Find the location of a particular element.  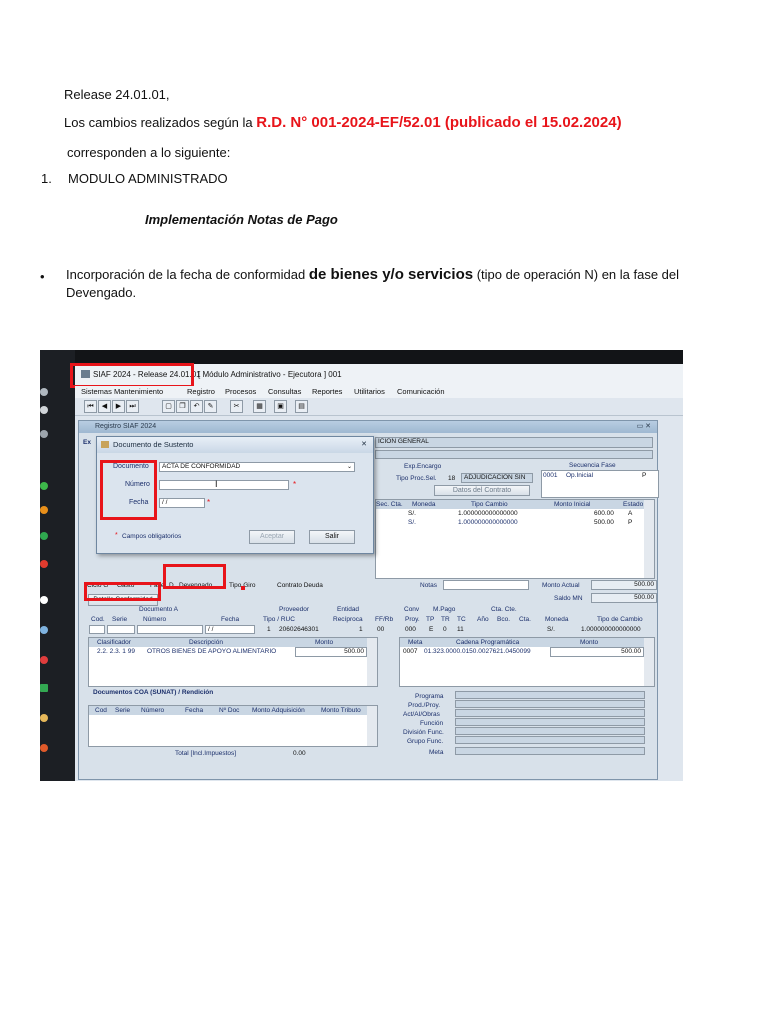

col-tipo-cambio: Tipo Cambio is located at coordinates (489, 504).